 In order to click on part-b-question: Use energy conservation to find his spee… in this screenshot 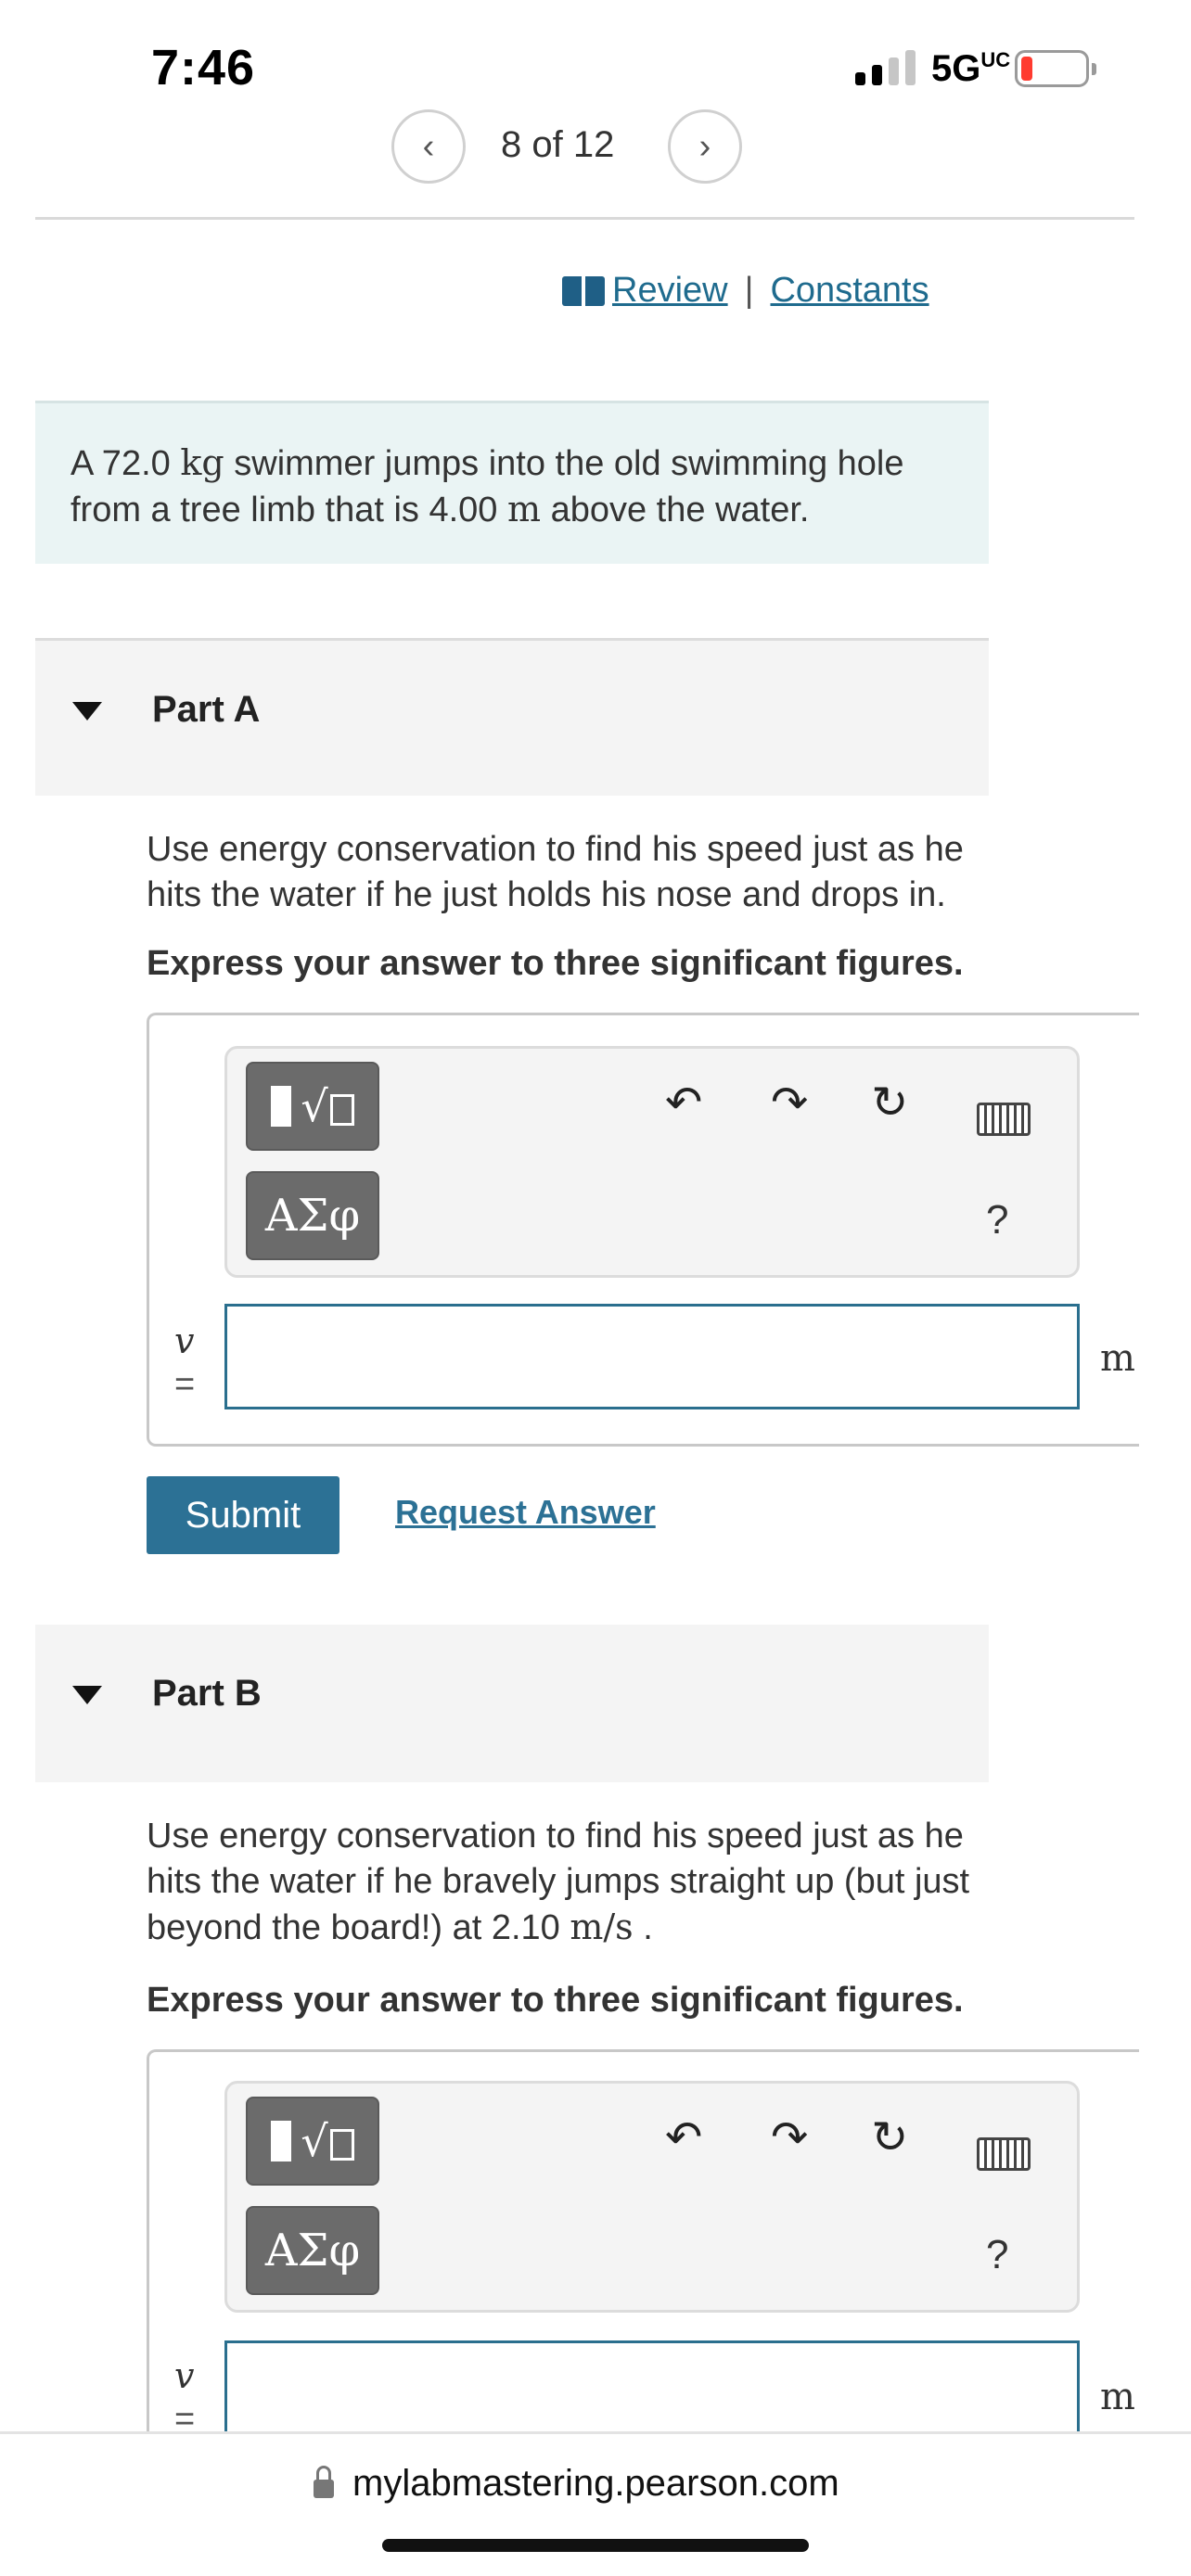, I will do `click(558, 1882)`.